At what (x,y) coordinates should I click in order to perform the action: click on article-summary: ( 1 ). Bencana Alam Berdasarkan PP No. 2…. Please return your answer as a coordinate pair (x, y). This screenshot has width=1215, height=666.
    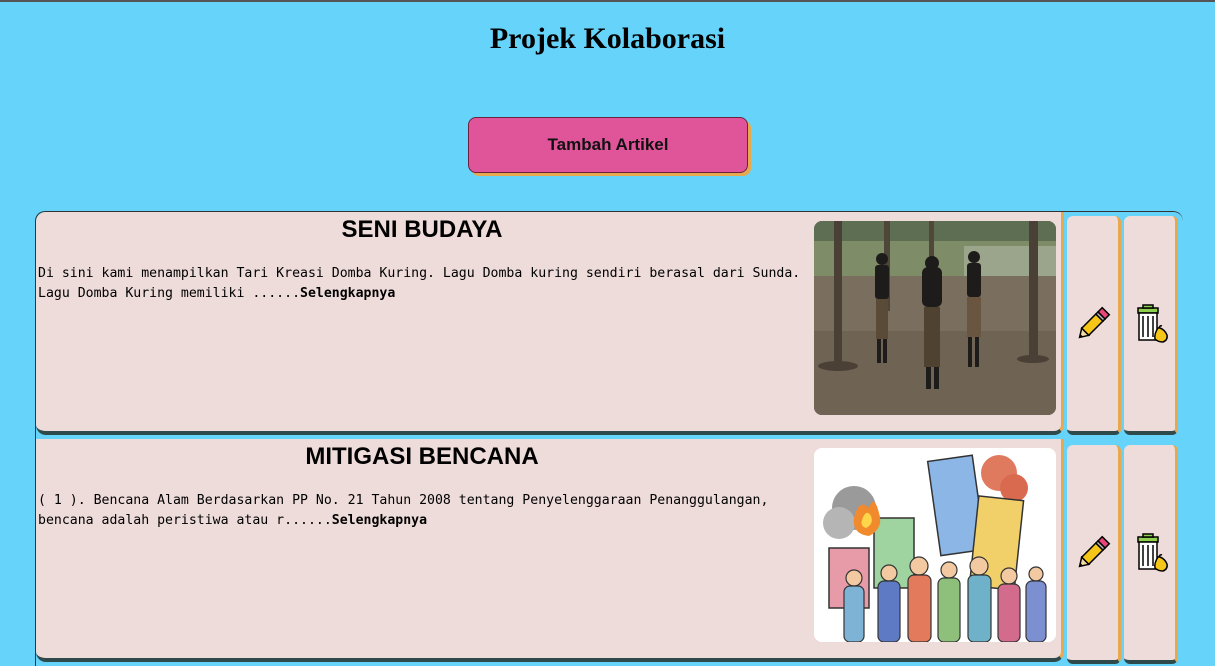
    Looking at the image, I should click on (423, 511).